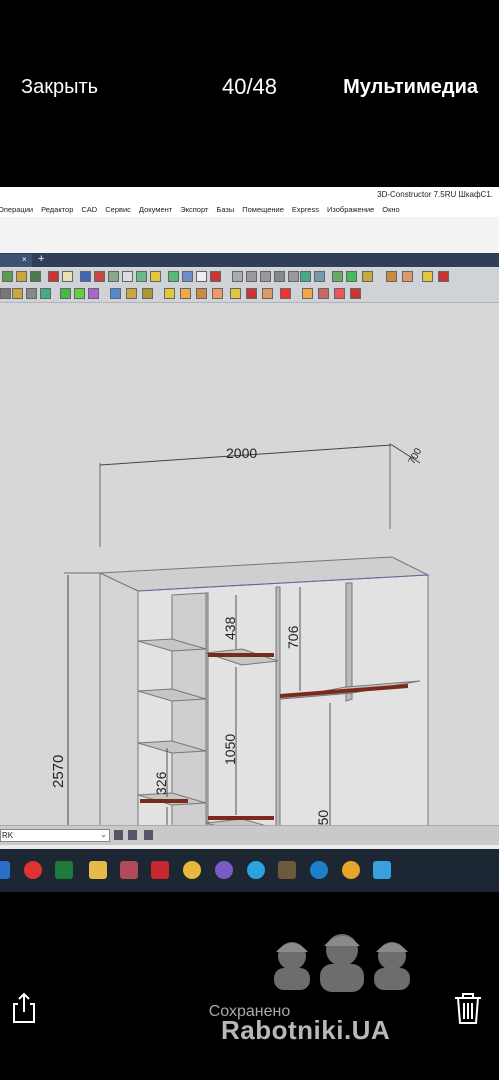 The image size is (499, 1080). I want to click on chevron-down-icon: ⌄, so click(103, 834).